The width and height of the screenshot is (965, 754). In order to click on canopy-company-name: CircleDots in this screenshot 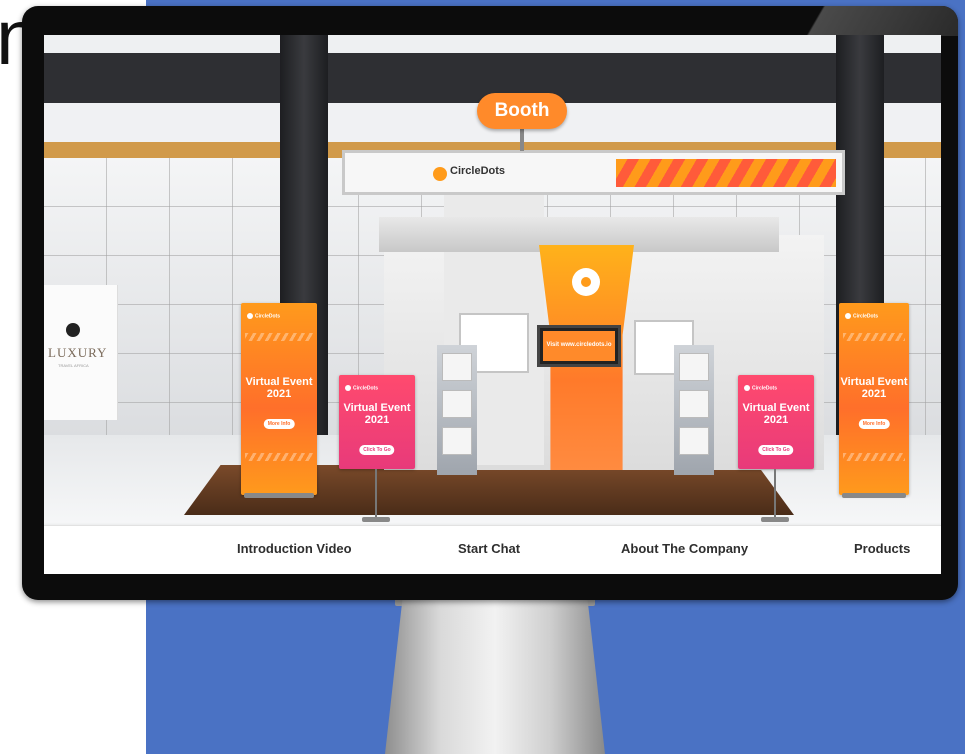, I will do `click(478, 171)`.